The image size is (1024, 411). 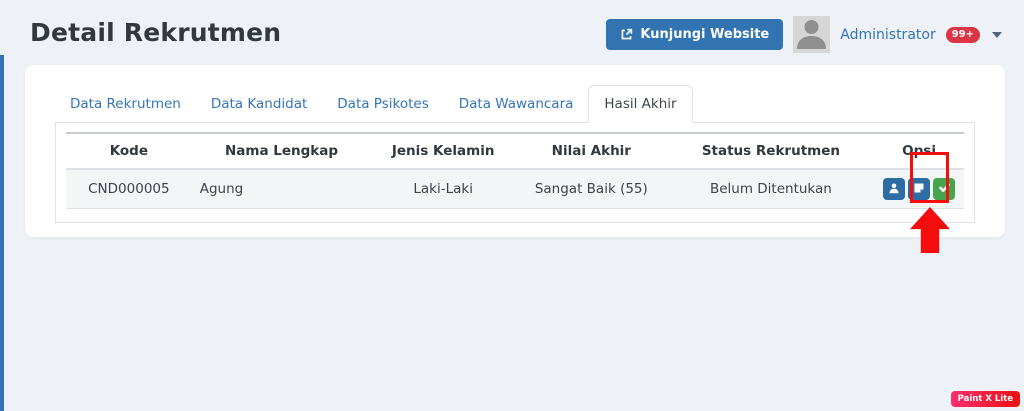 I want to click on col-status-rekrutmen: Status Rekrutmen, so click(x=770, y=151).